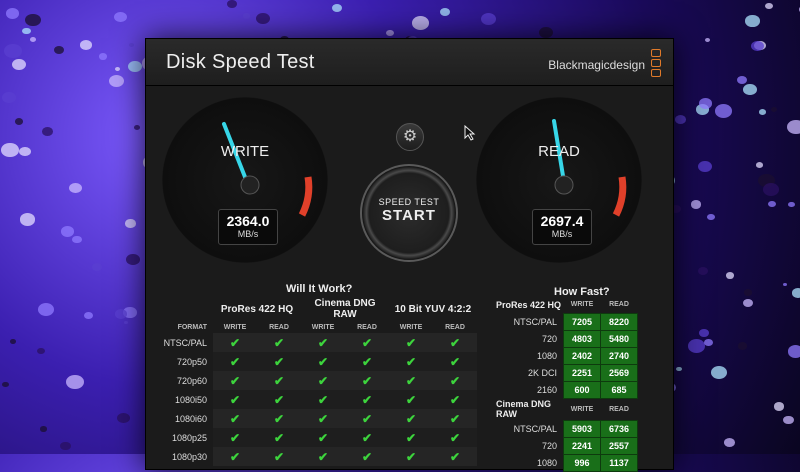 Image resolution: width=800 pixels, height=472 pixels. What do you see at coordinates (409, 62) in the screenshot?
I see `title-bar: Disk Speed Test Blackmagicdesign` at bounding box center [409, 62].